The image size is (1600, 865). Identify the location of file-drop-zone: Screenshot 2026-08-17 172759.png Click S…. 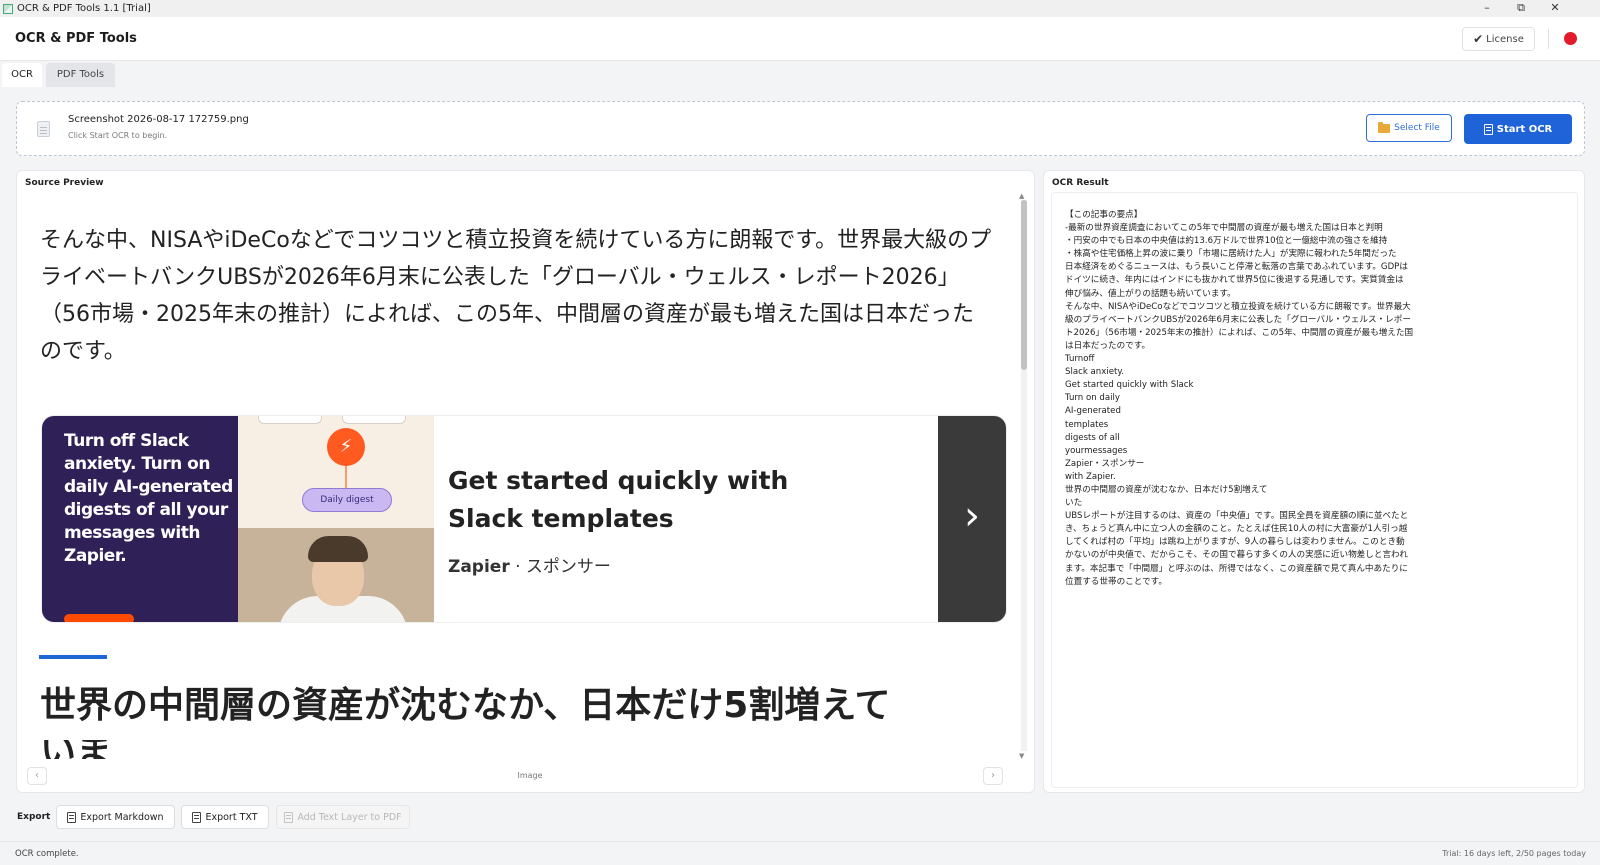
(800, 128).